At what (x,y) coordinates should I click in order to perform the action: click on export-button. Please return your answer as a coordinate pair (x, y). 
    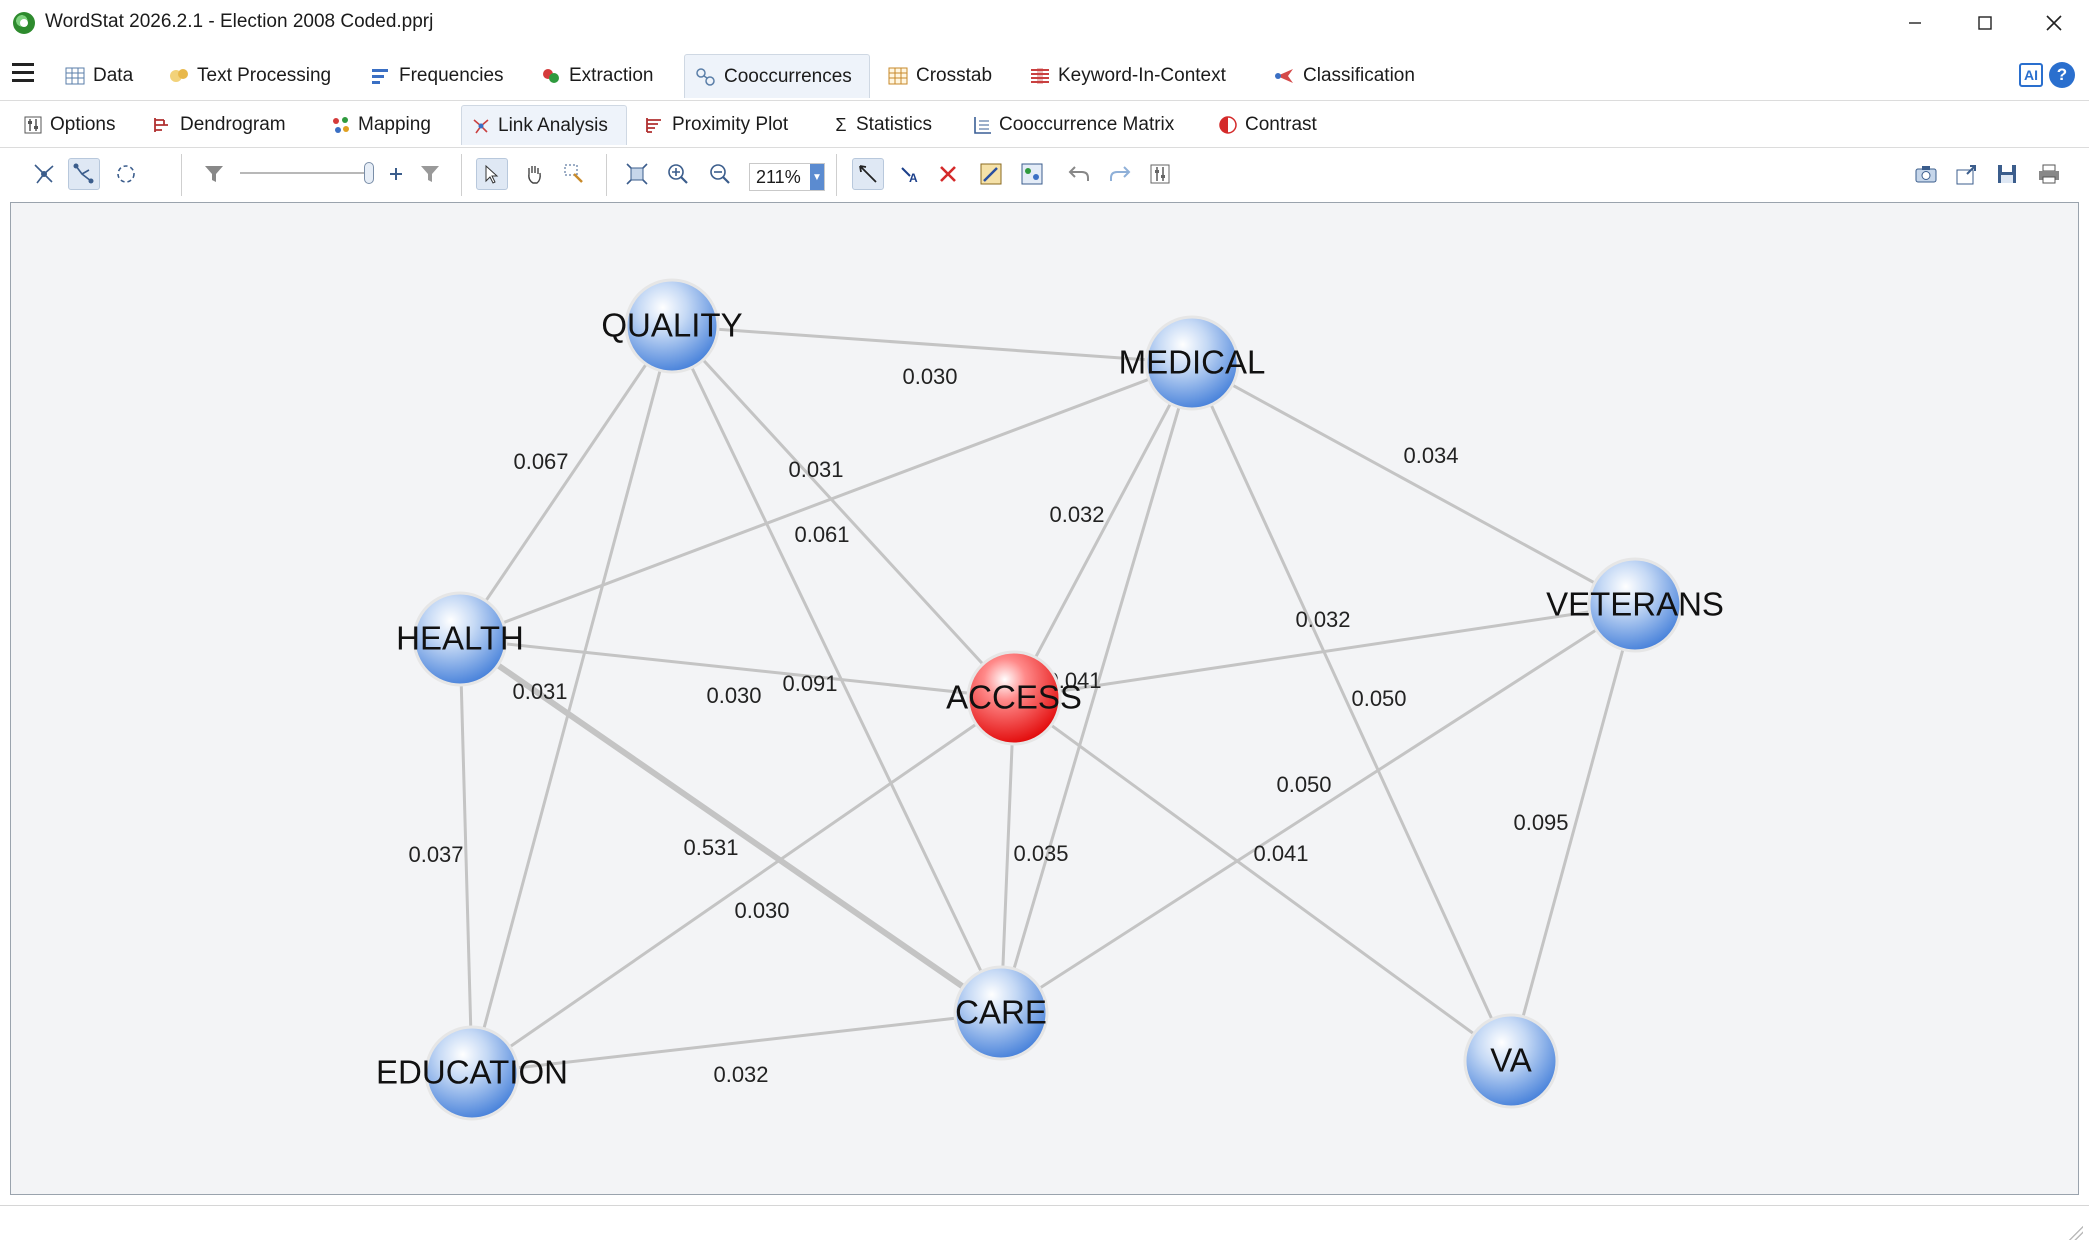
    Looking at the image, I should click on (1966, 174).